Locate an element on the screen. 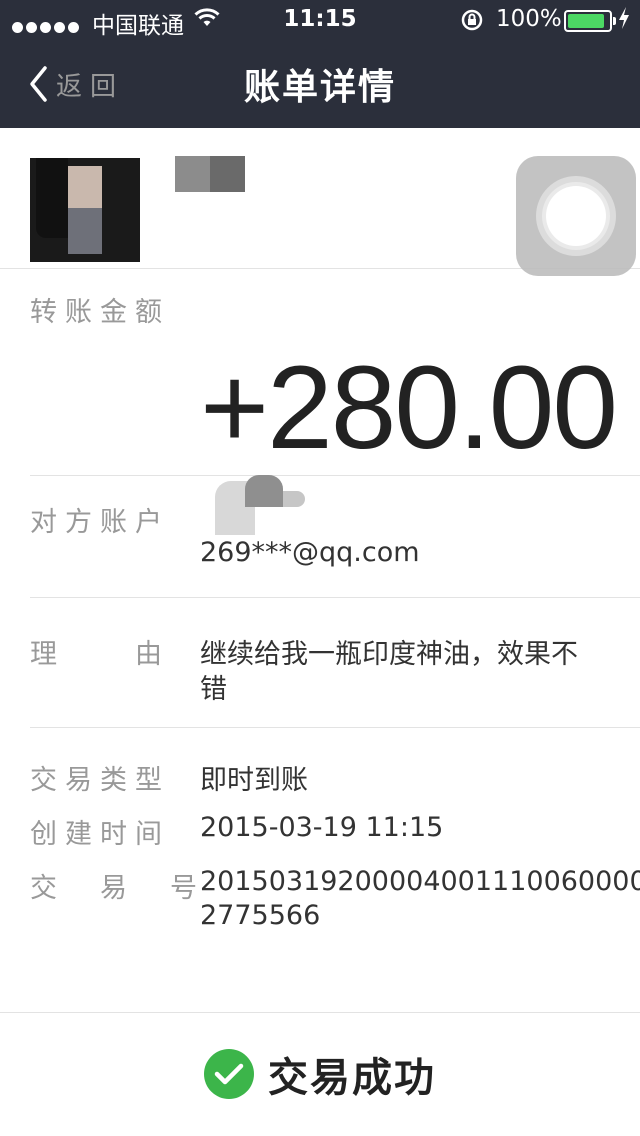 The height and width of the screenshot is (1136, 640). top-bar: 中国联通 11:15 100% 返回 账单详情 is located at coordinates (320, 64).